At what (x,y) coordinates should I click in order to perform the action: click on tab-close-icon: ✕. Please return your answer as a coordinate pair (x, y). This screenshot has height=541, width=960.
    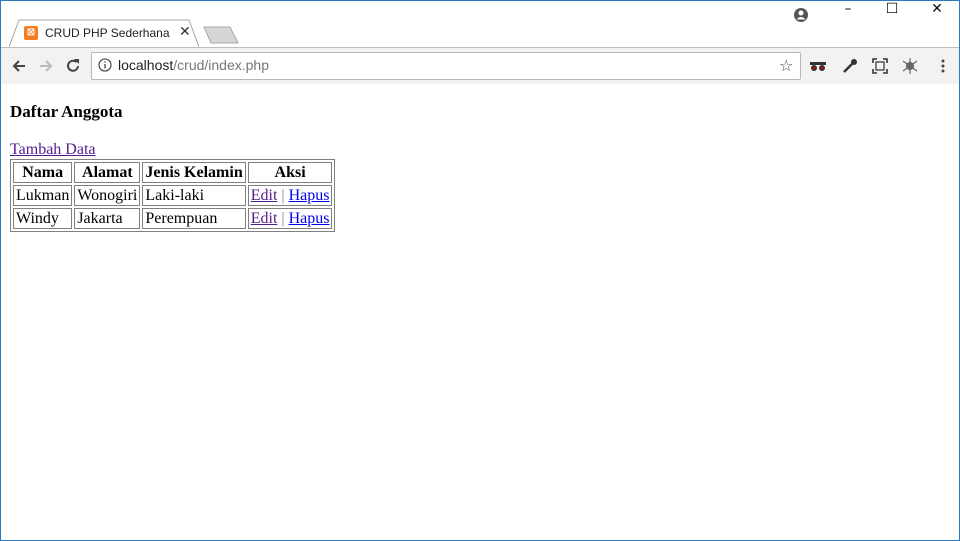
    Looking at the image, I should click on (185, 32).